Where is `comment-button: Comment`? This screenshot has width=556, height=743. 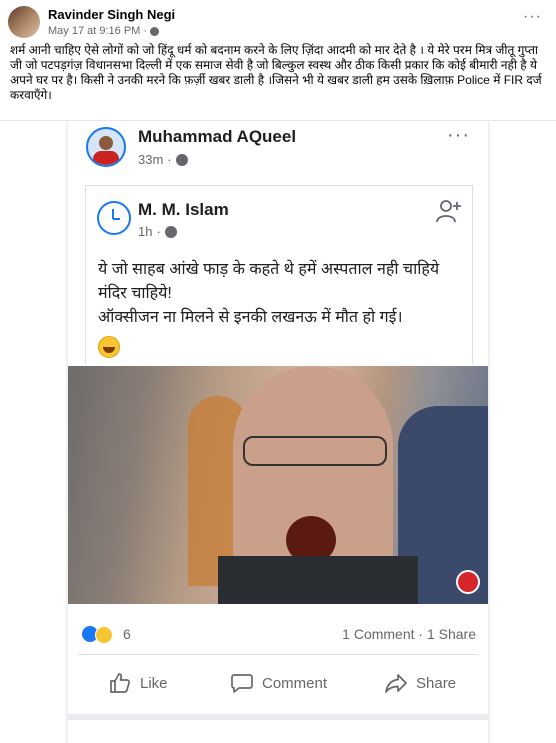
comment-button: Comment is located at coordinates (278, 683).